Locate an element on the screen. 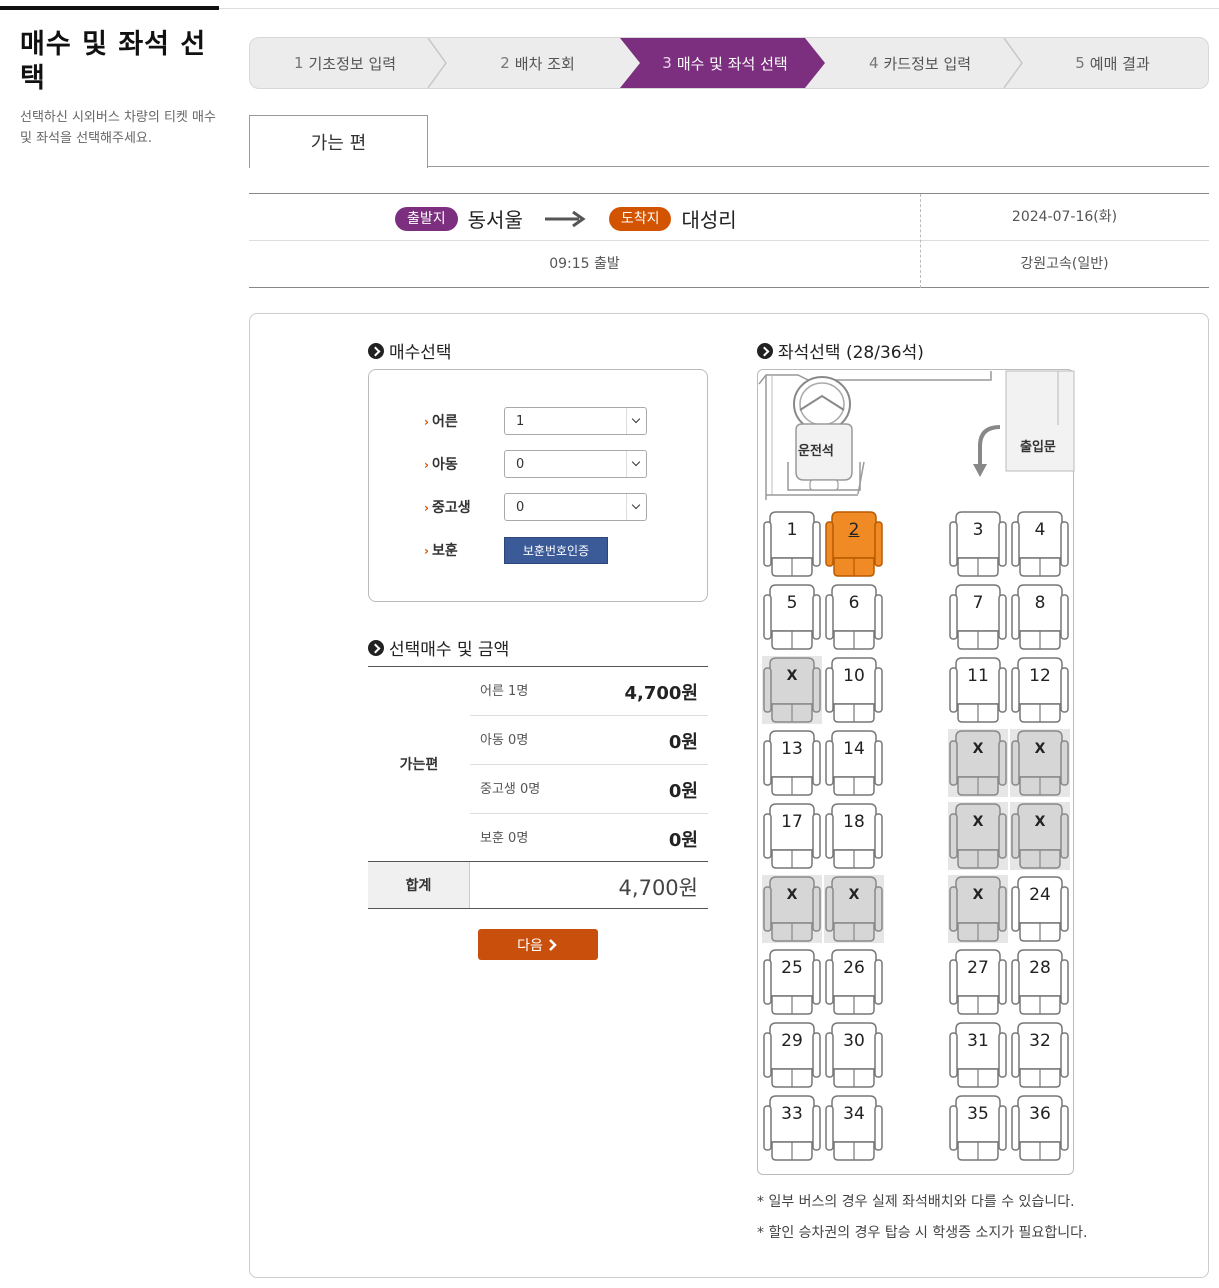 The image size is (1219, 1288). seat-23: X is located at coordinates (978, 909).